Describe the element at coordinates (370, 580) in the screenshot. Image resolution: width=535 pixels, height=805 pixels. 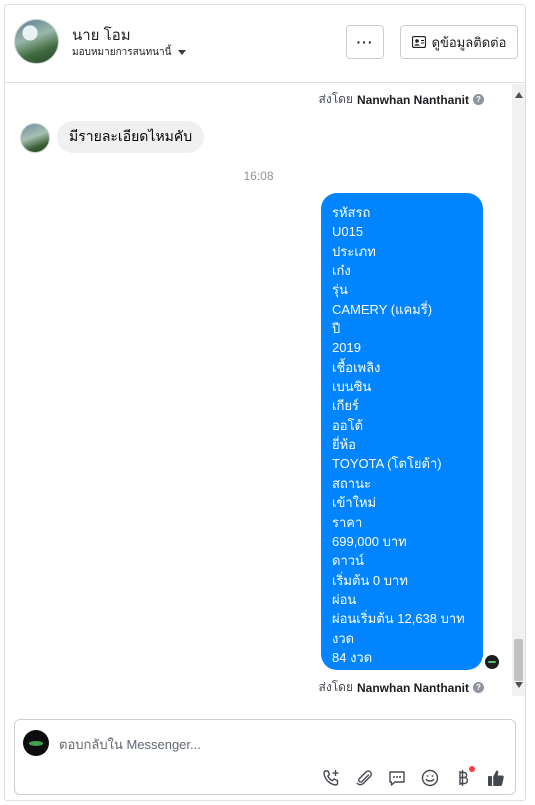
I see `message-line: เริ่มต้น 0 บาท` at that location.